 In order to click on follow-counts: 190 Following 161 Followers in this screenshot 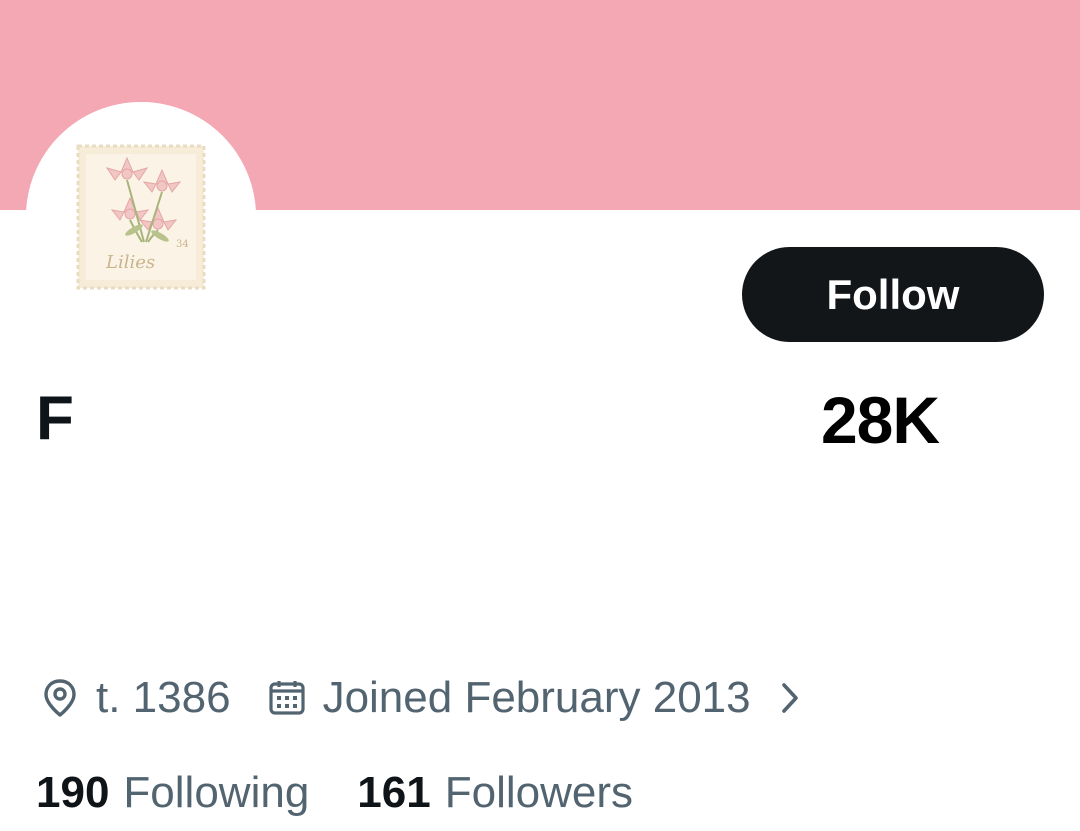, I will do `click(334, 793)`.